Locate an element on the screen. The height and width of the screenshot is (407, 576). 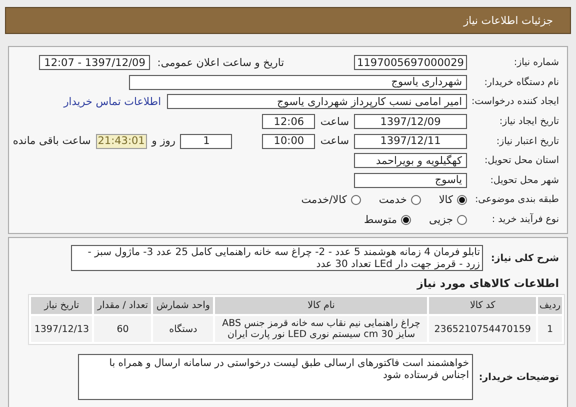
date-field: 1397/12/11 is located at coordinates (410, 141).